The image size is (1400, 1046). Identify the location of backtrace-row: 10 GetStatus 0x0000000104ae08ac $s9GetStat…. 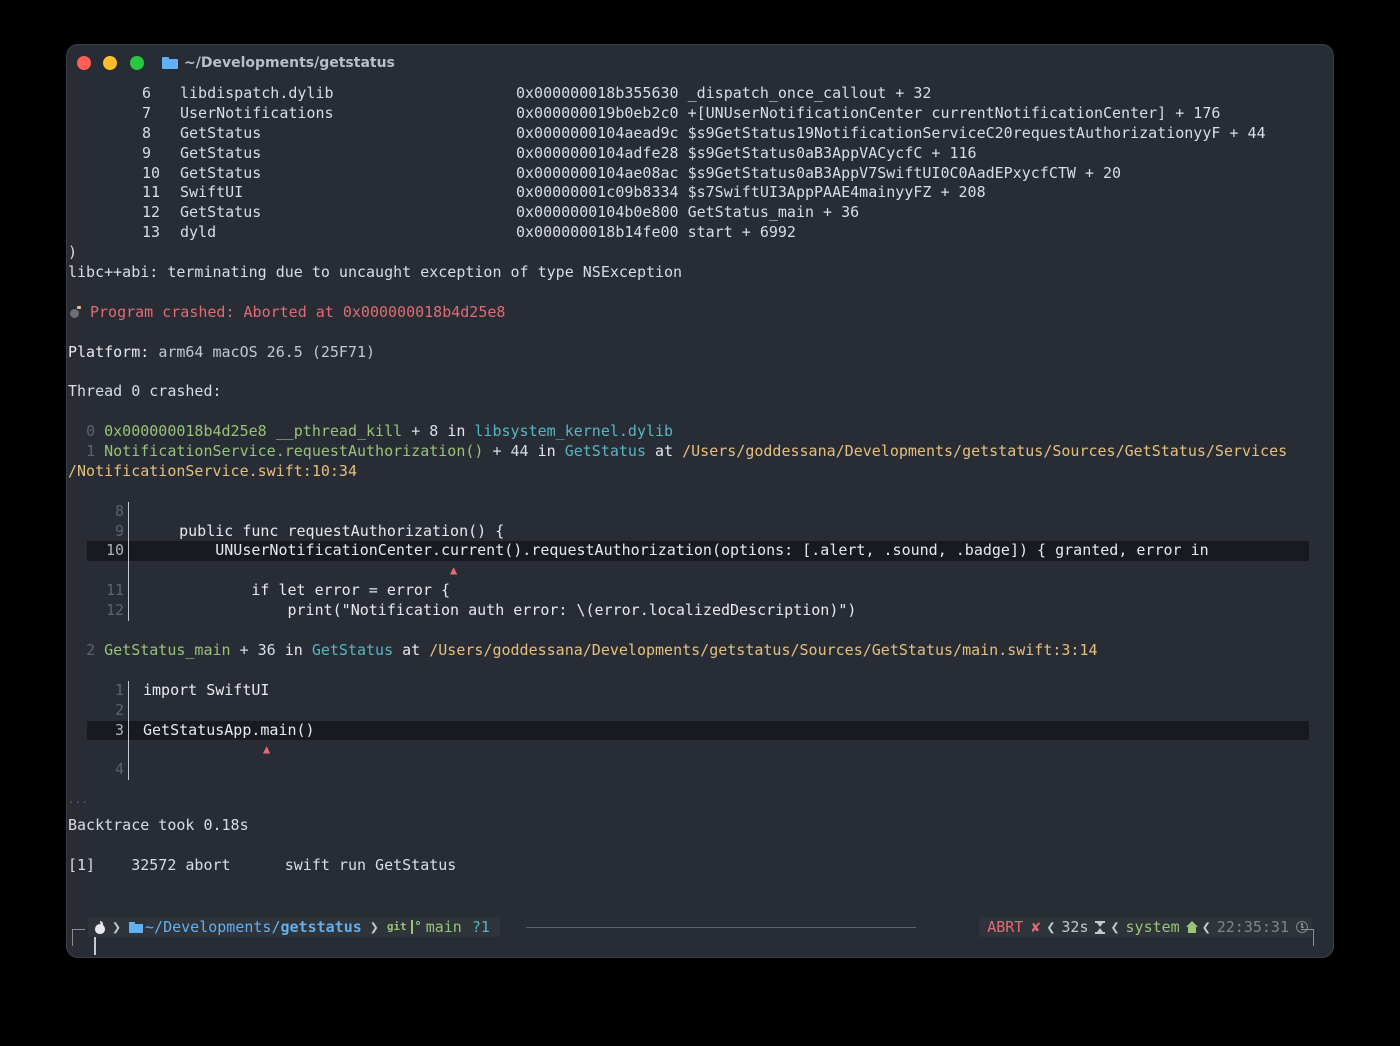
(699, 174).